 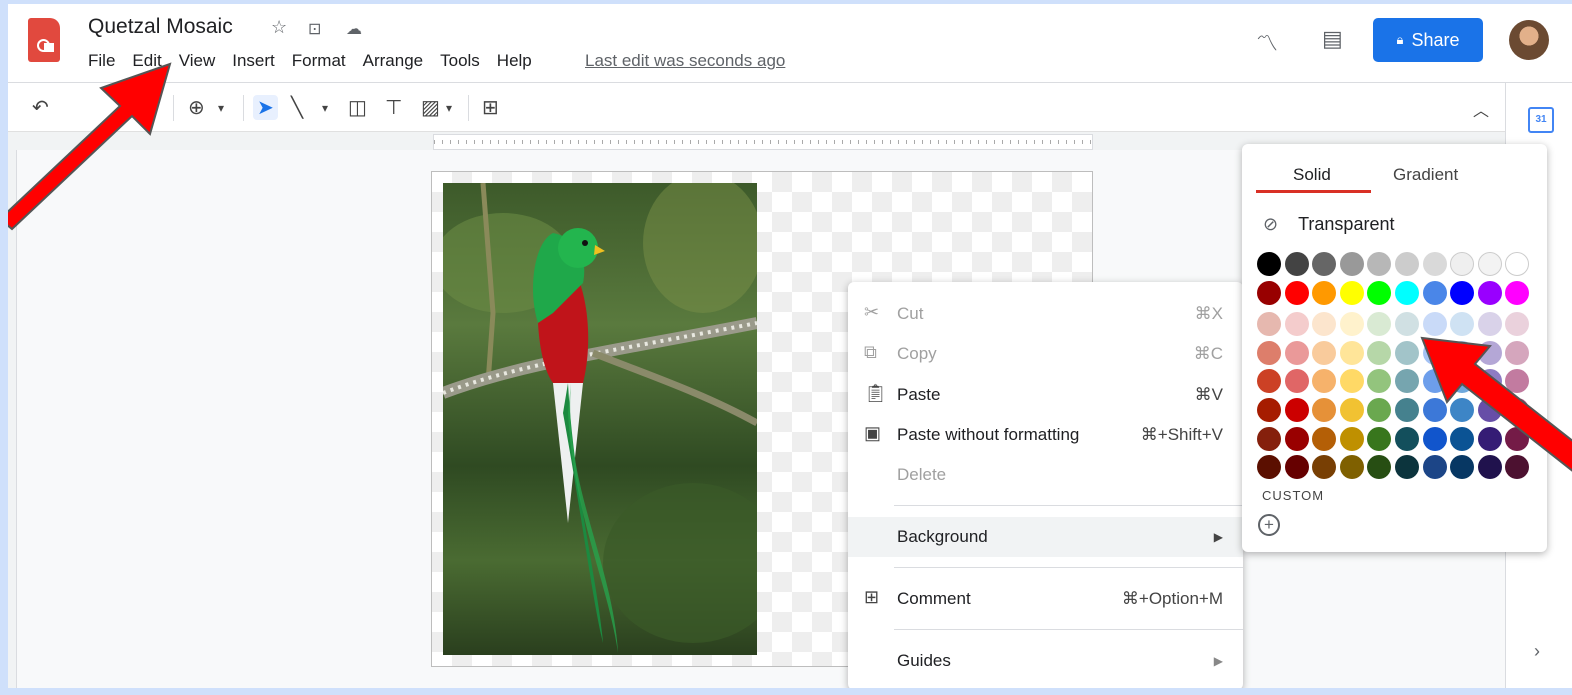 I want to click on line-dropdown-icon: ▾, so click(x=325, y=108).